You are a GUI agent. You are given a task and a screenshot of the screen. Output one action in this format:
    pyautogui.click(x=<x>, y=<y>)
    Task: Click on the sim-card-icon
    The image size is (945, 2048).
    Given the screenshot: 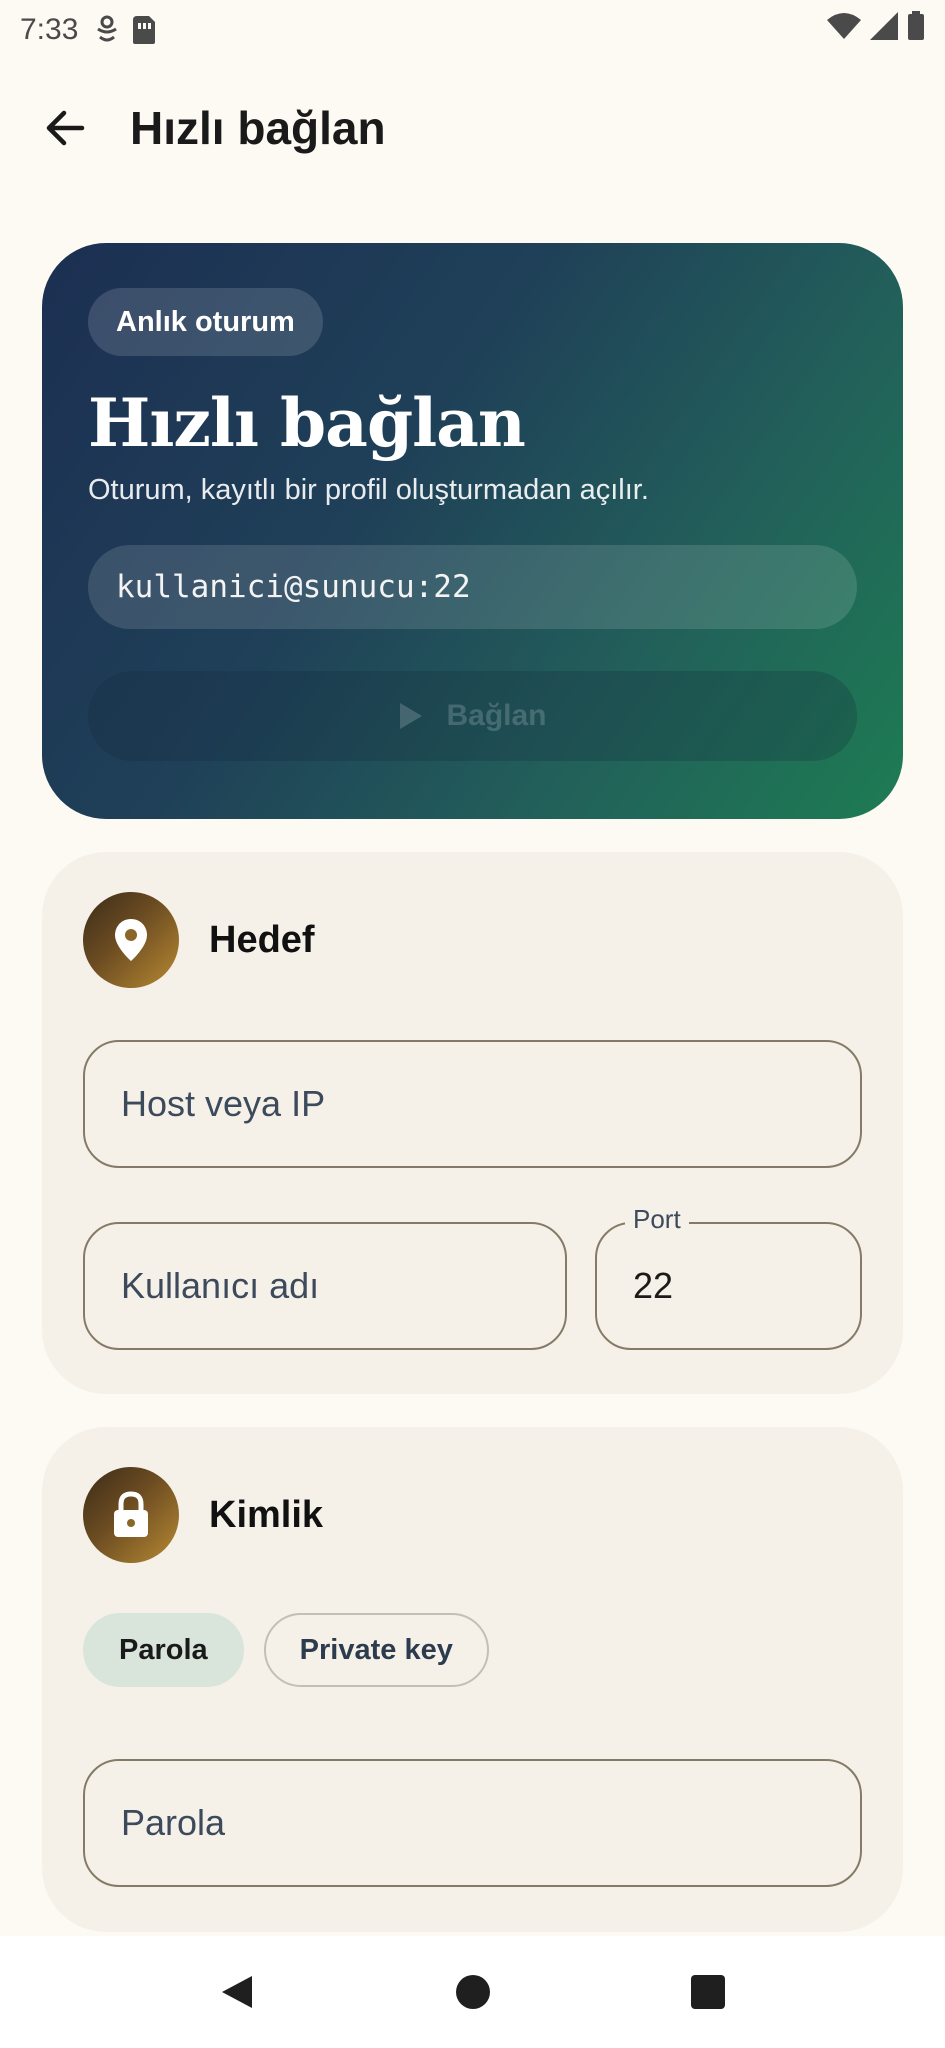 What is the action you would take?
    pyautogui.click(x=144, y=30)
    